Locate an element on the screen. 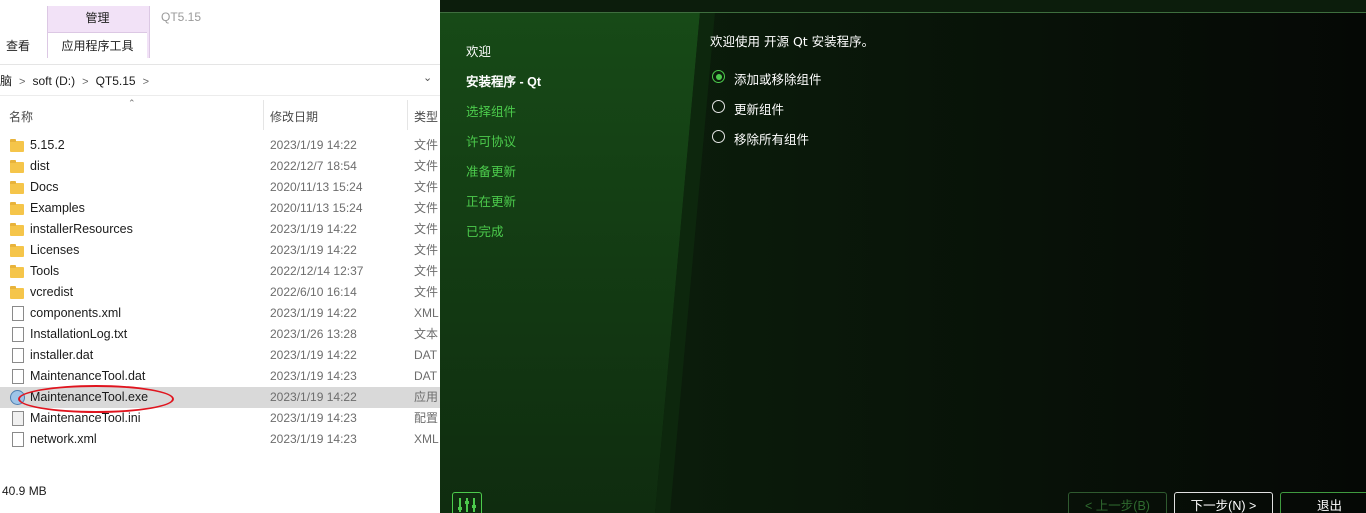  wizard-step: 选择组件 is located at coordinates (491, 112).